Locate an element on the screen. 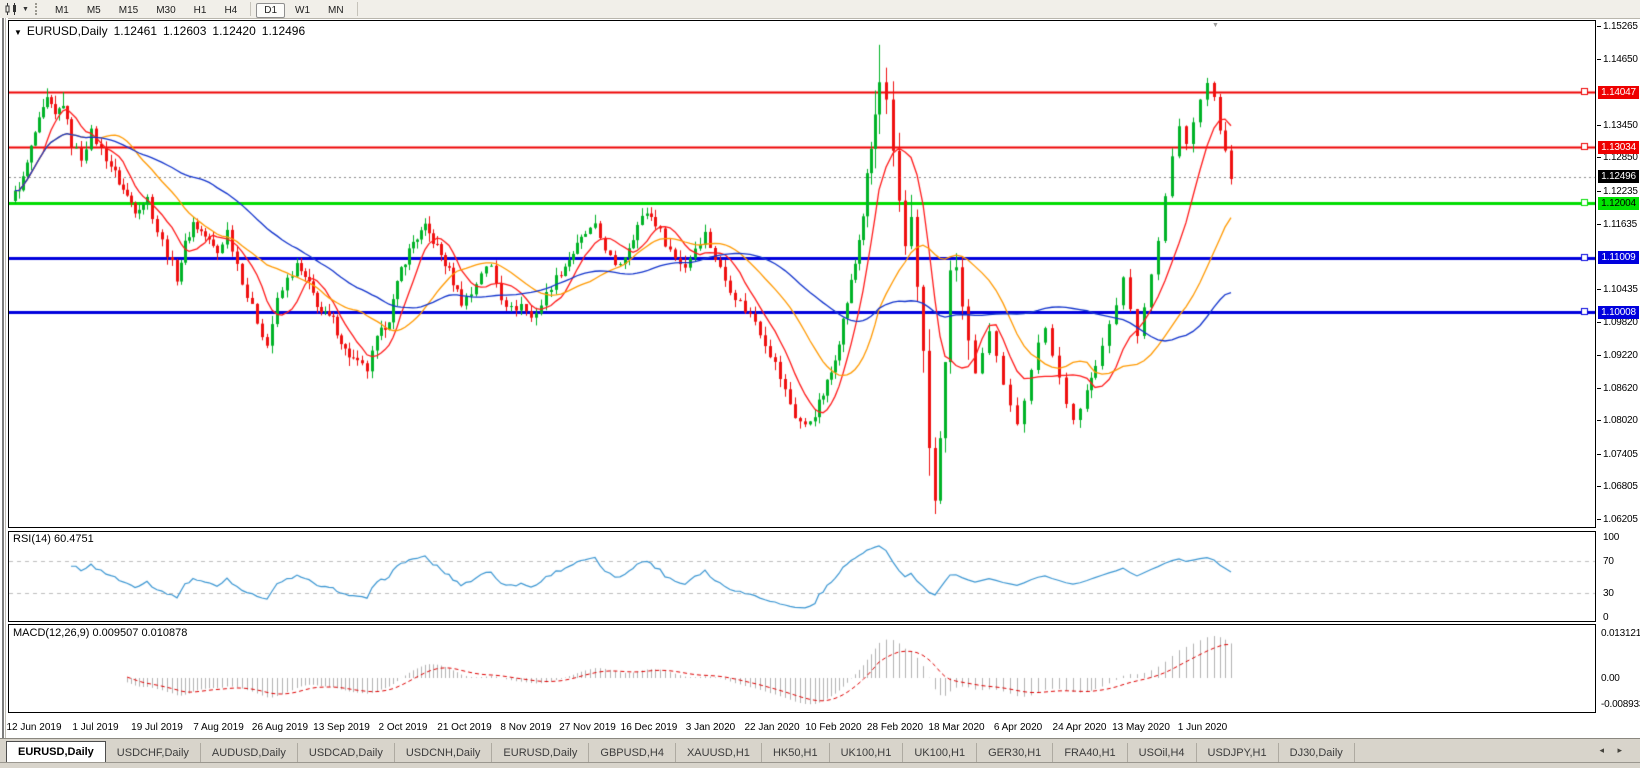 Image resolution: width=1640 pixels, height=768 pixels. price-tick-label: 1.10435 is located at coordinates (1620, 289).